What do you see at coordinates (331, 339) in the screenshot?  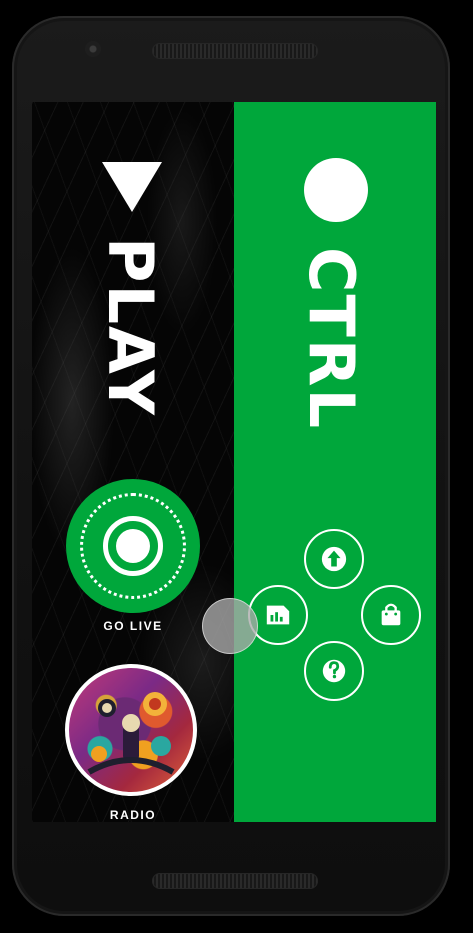 I see `ctrl-title: CTRL` at bounding box center [331, 339].